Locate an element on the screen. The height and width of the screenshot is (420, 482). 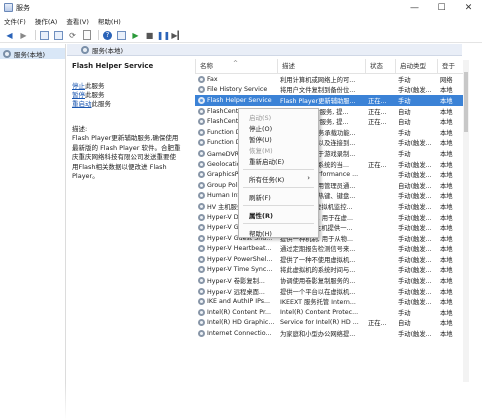
show-tree-icon is located at coordinates (44, 35).